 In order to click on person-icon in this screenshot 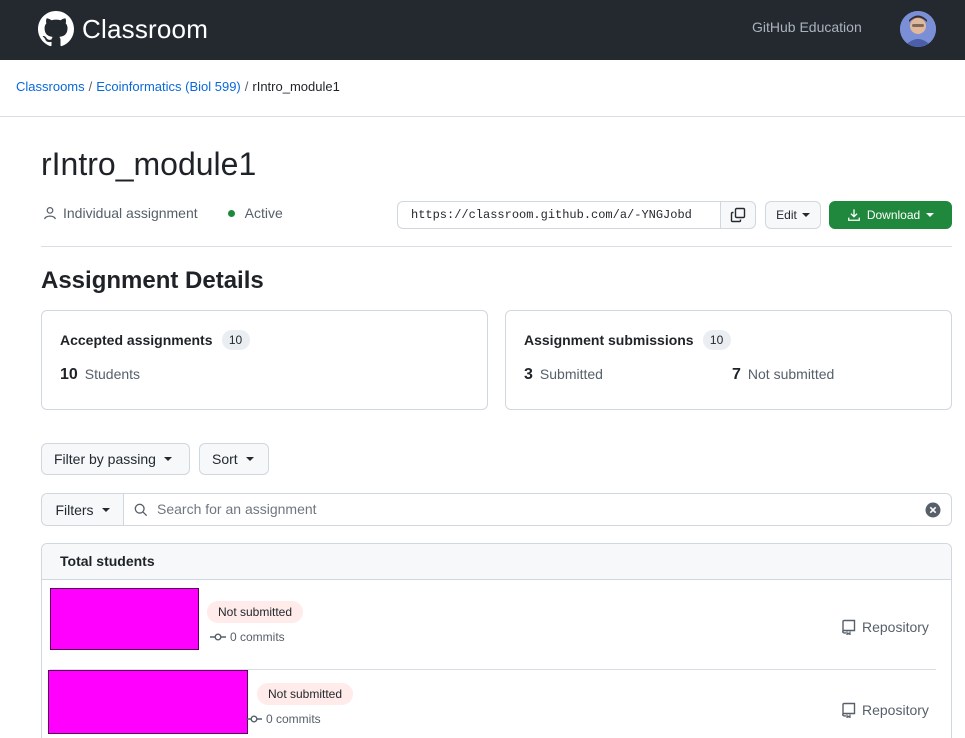, I will do `click(50, 213)`.